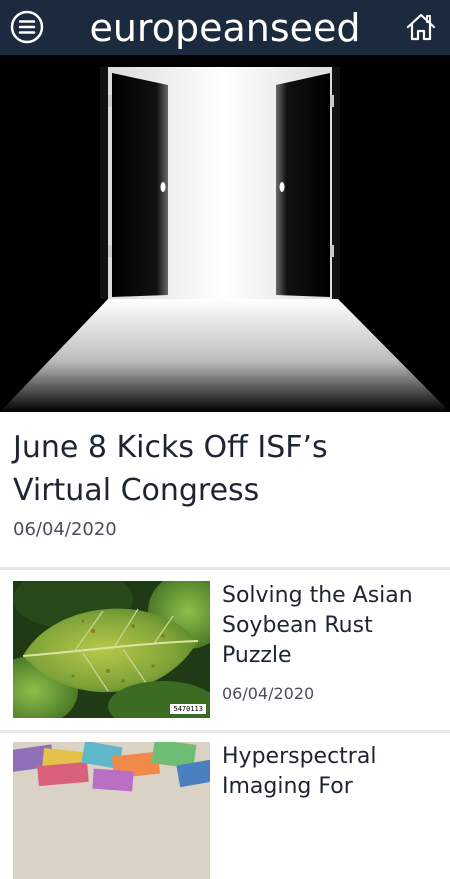 This screenshot has width=450, height=879. What do you see at coordinates (327, 772) in the screenshot?
I see `article-title: Hyperspectral Imaging For` at bounding box center [327, 772].